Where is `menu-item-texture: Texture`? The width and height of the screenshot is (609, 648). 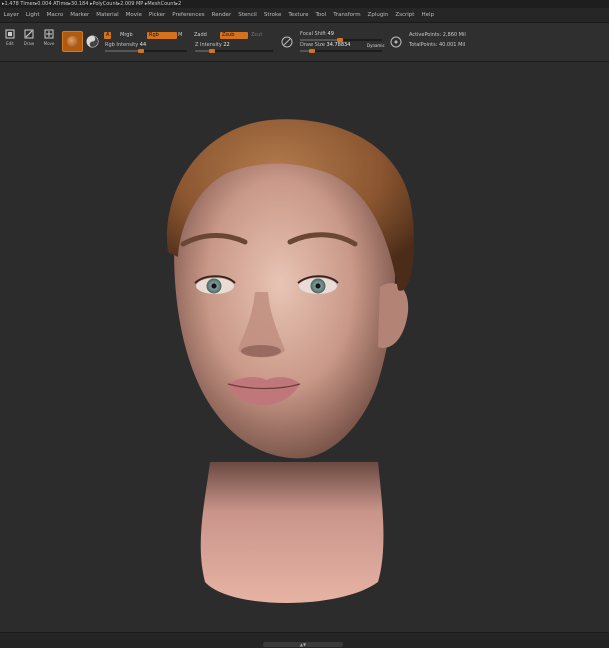
menu-item-texture: Texture is located at coordinates (298, 15).